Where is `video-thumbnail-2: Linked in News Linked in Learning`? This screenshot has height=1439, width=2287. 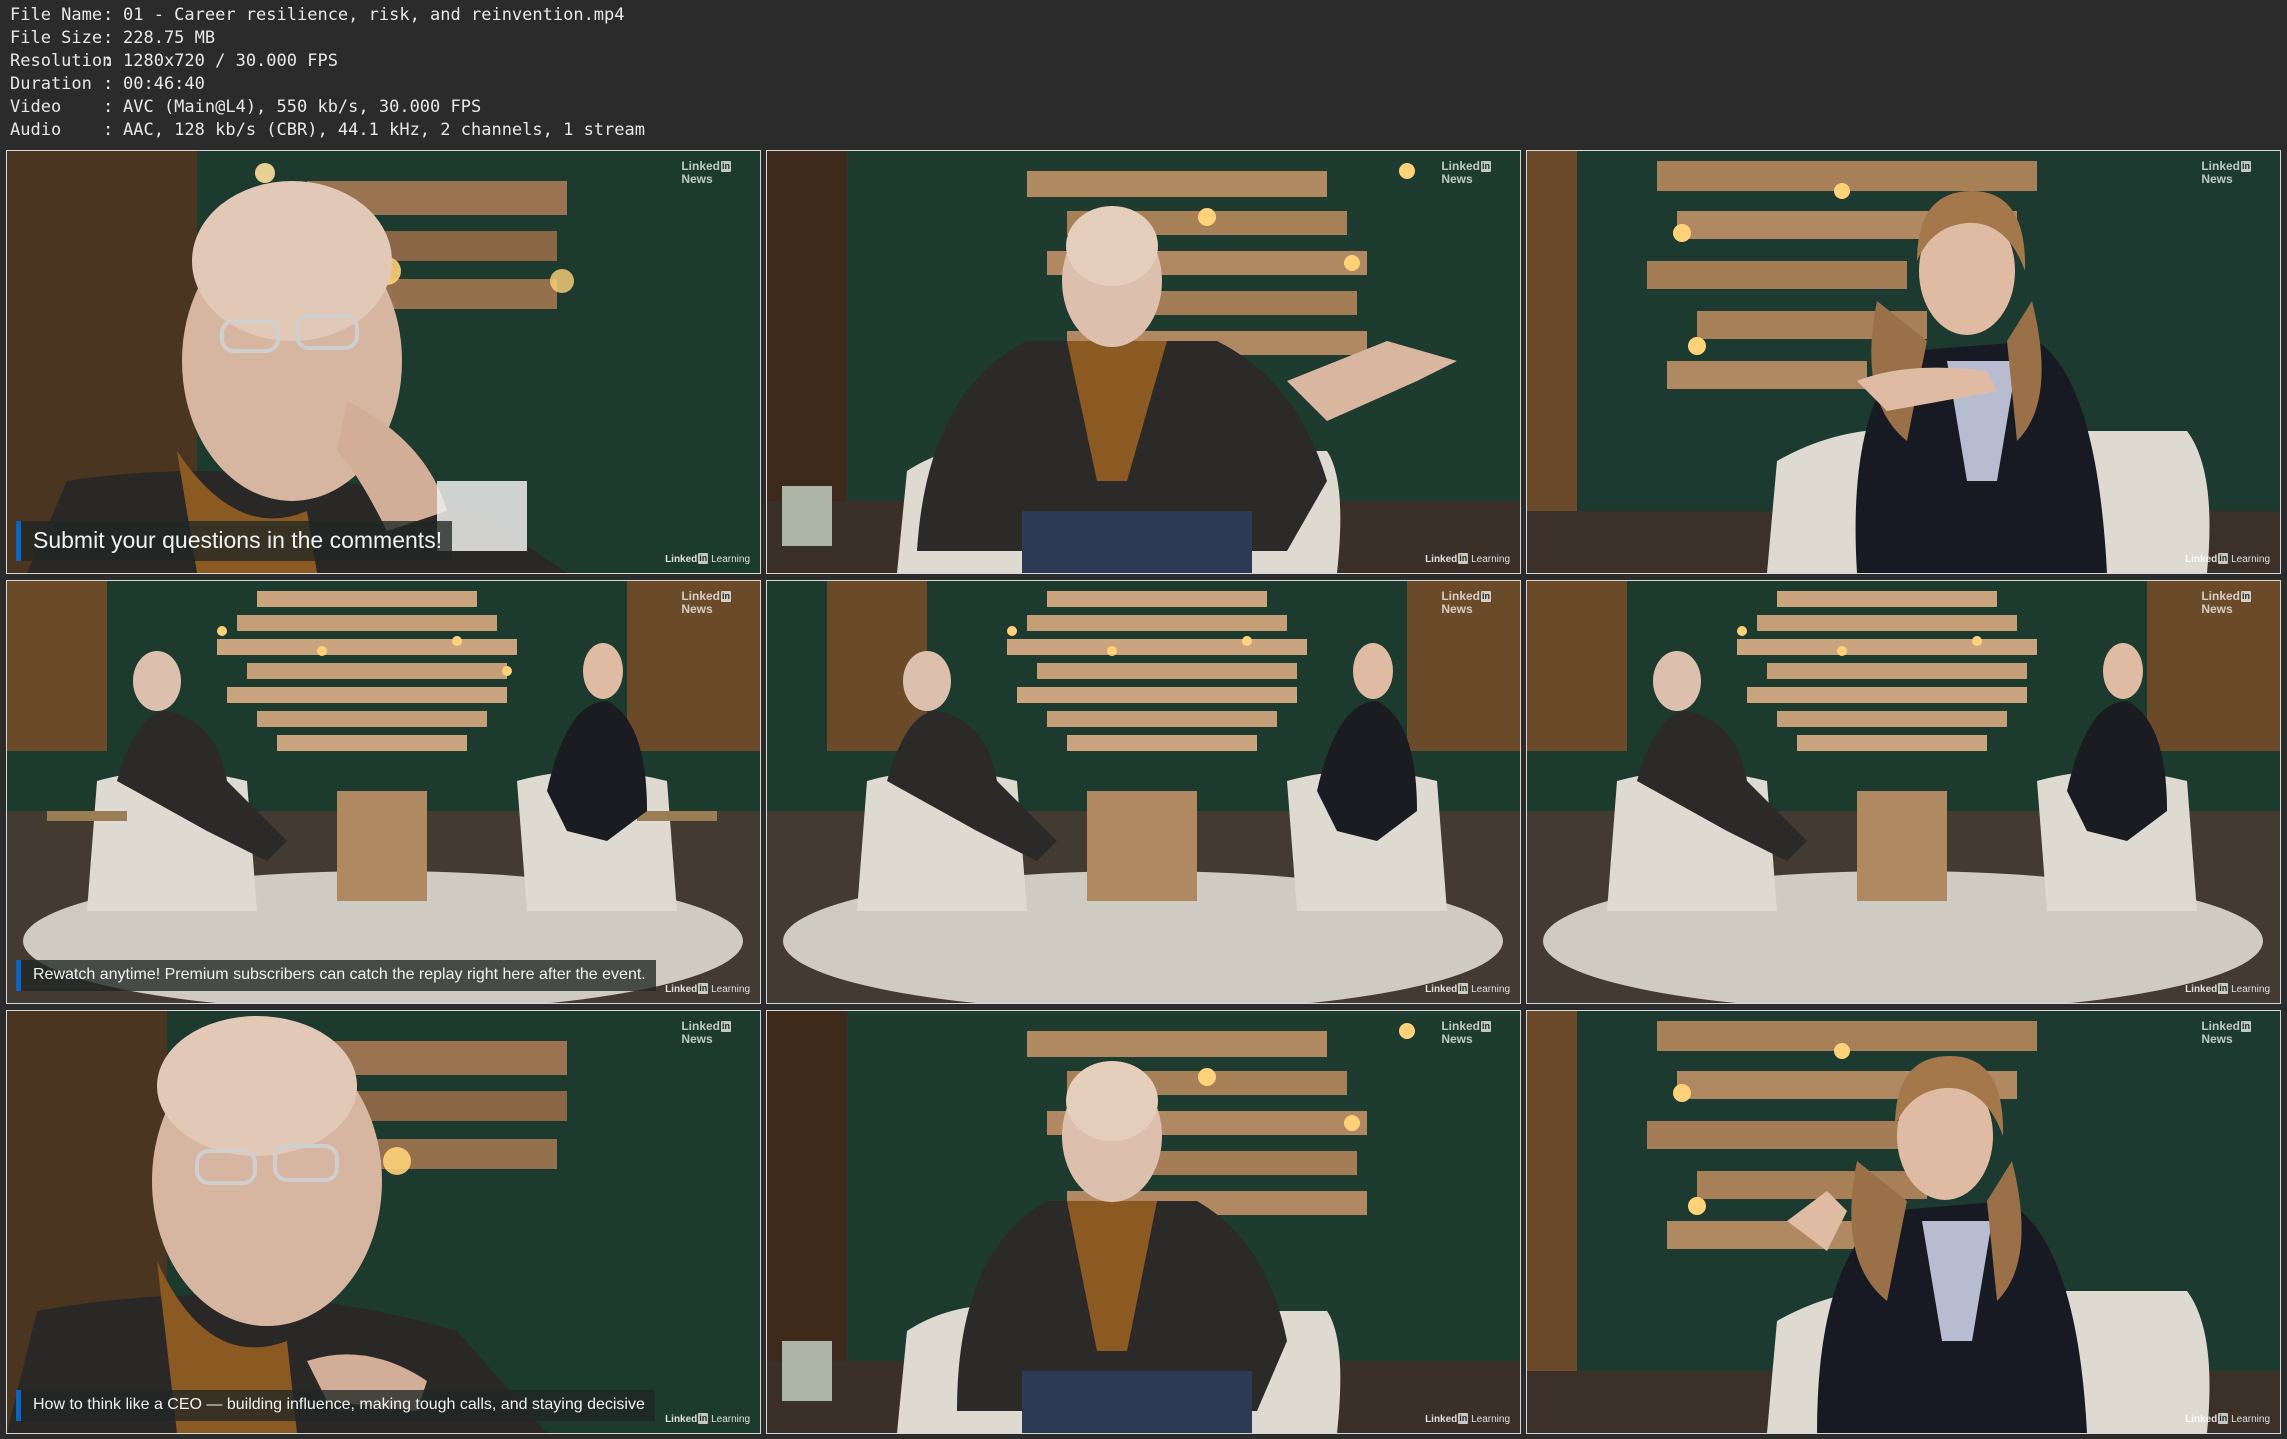
video-thumbnail-2: Linked in News Linked in Learning is located at coordinates (1143, 362).